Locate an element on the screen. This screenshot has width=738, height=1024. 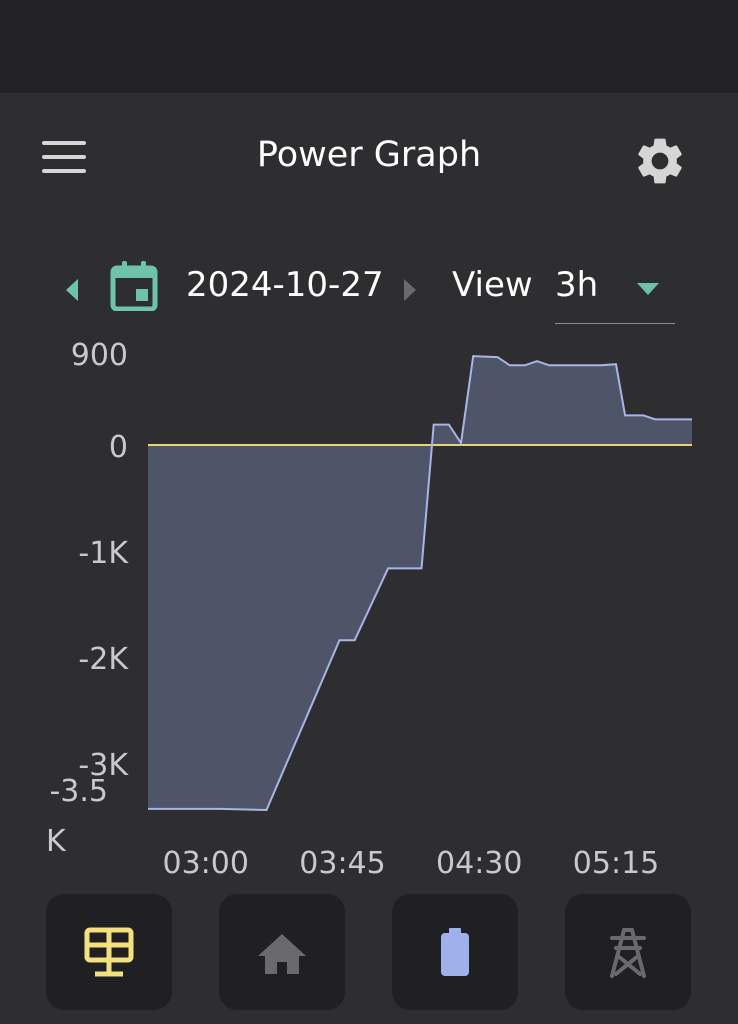
selected-date: 2024-10-27 is located at coordinates (285, 285).